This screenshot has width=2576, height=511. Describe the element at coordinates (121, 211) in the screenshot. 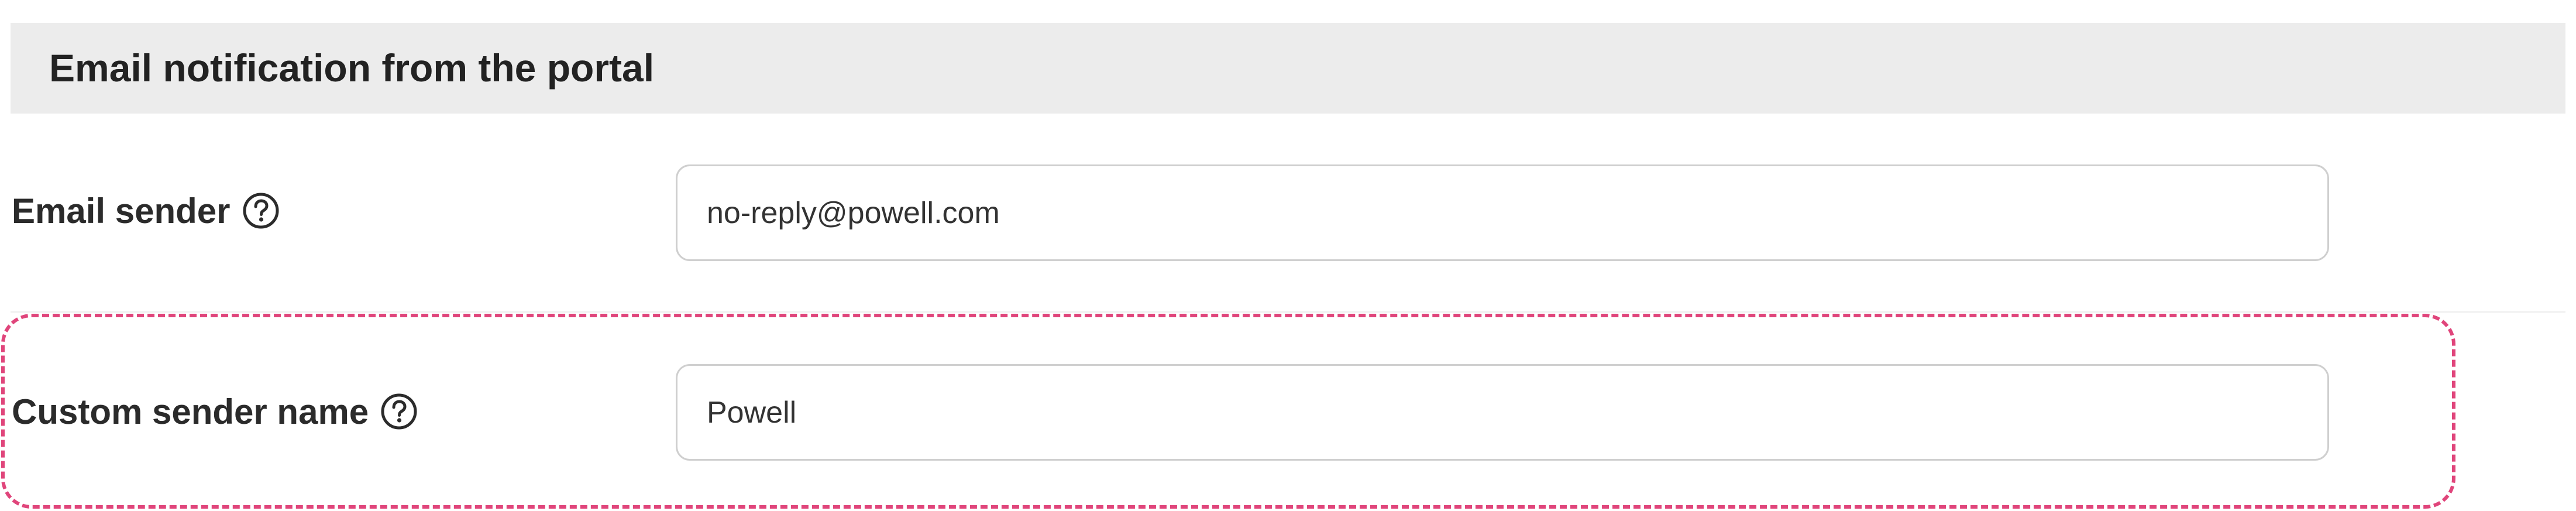

I see `email-sender-label: Email sender` at that location.